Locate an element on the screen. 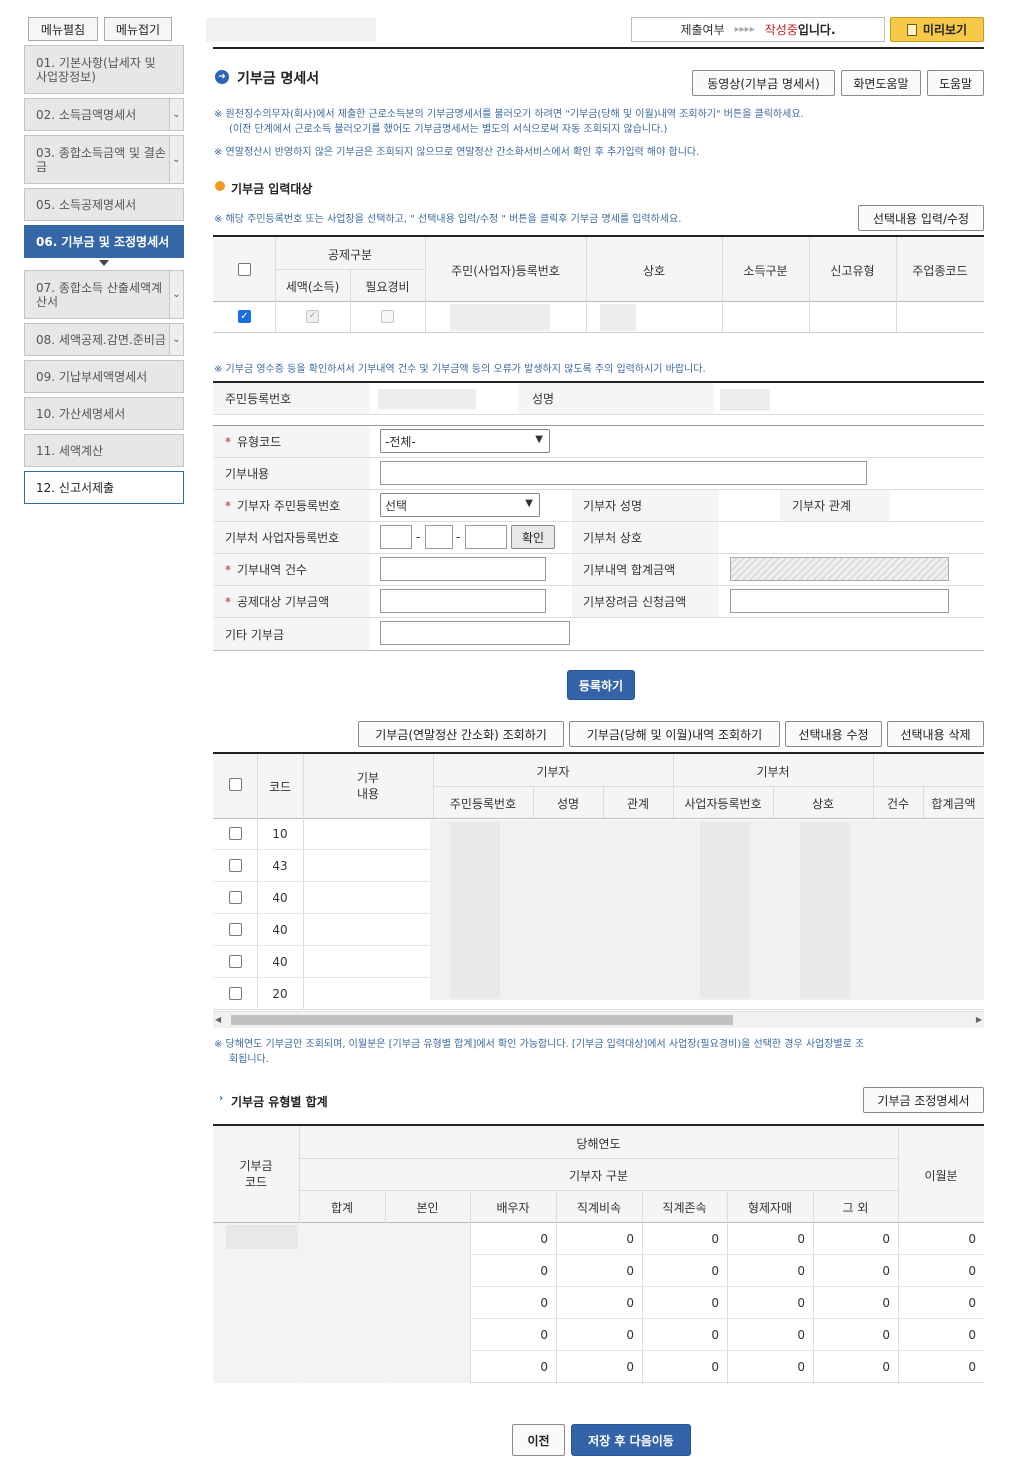 The height and width of the screenshot is (1474, 1014). expense-checkbox is located at coordinates (387, 316).